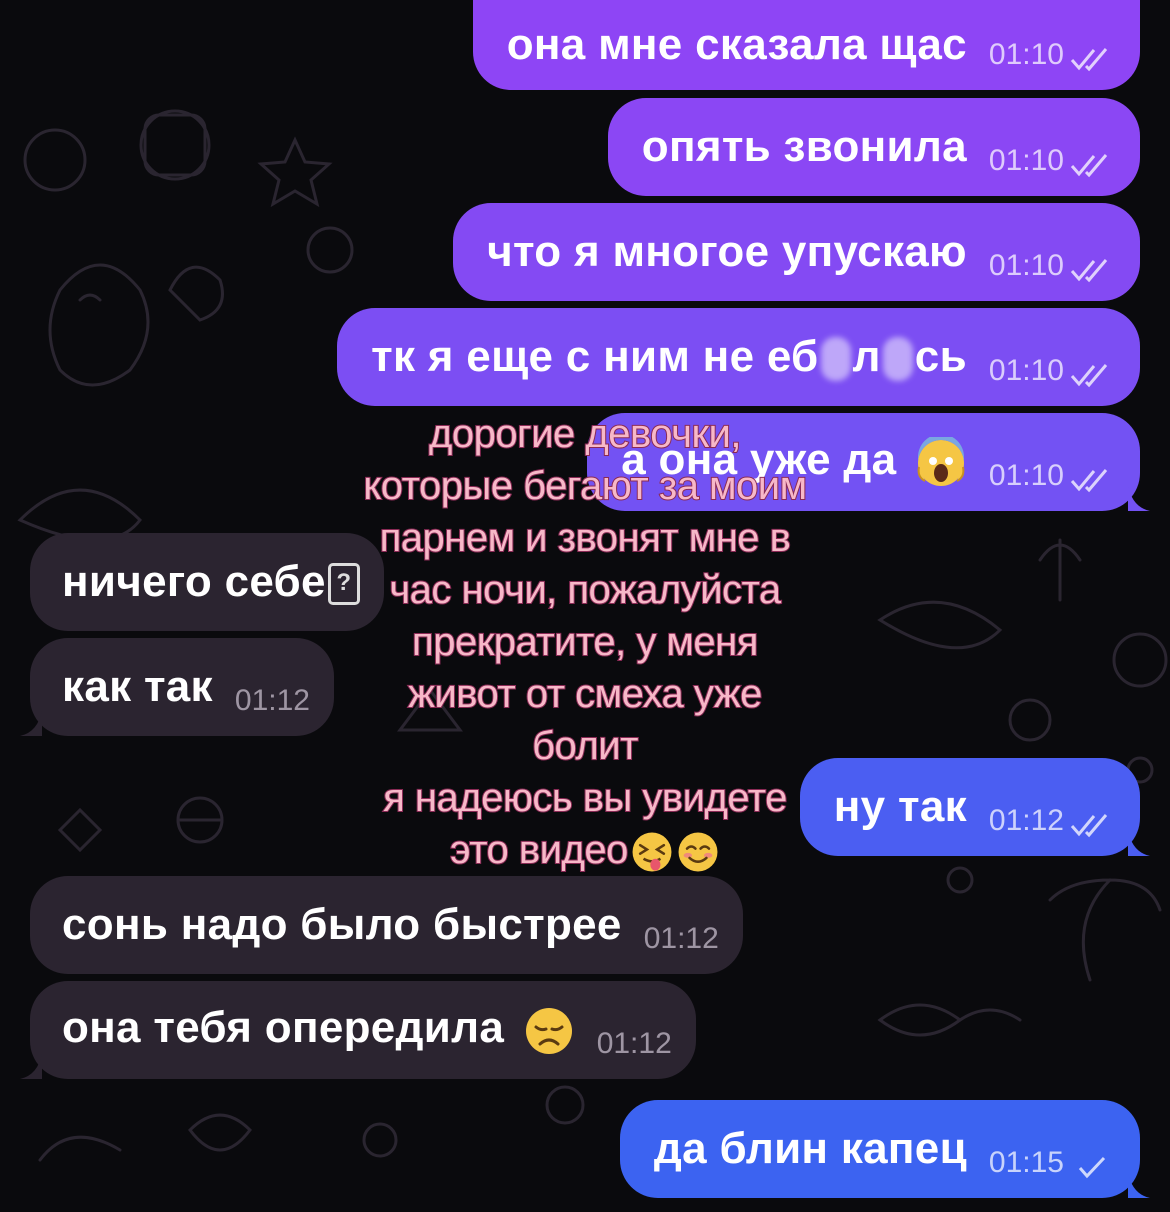  Describe the element at coordinates (736, 44) in the screenshot. I see `message-text: она мне сказала щас` at that location.